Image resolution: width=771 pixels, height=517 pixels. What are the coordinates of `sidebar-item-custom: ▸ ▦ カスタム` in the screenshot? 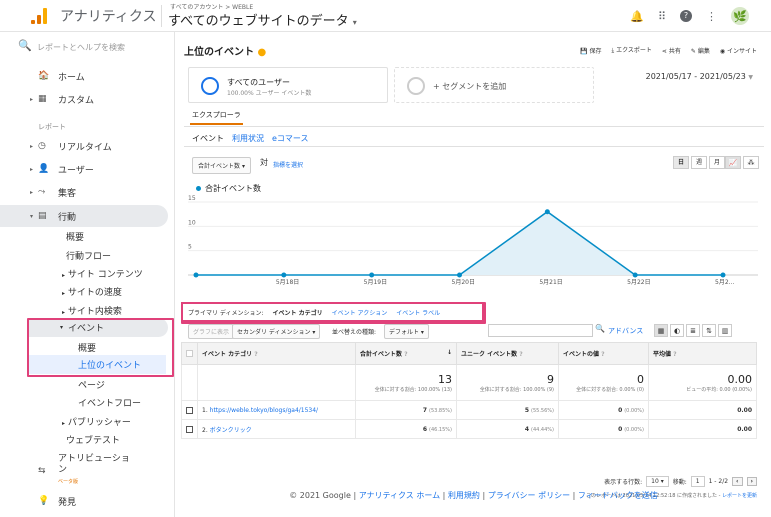 It's located at (84, 99).